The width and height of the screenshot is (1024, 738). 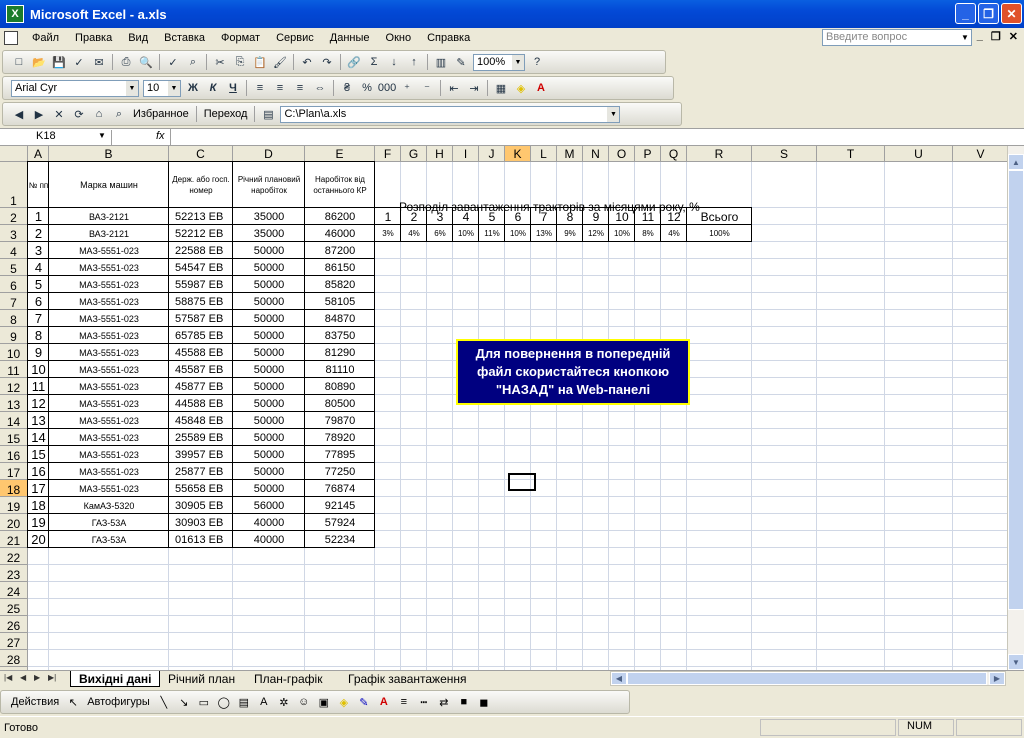 What do you see at coordinates (596, 216) in the screenshot?
I see `month-header-cell: 9` at bounding box center [596, 216].